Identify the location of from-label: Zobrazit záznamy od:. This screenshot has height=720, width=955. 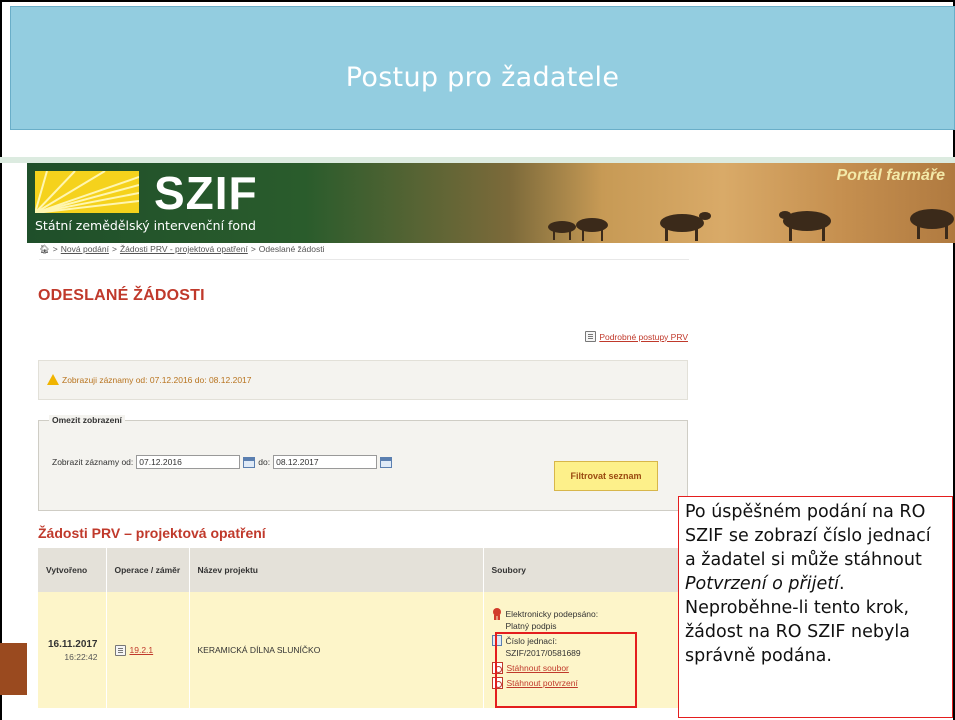
(93, 462).